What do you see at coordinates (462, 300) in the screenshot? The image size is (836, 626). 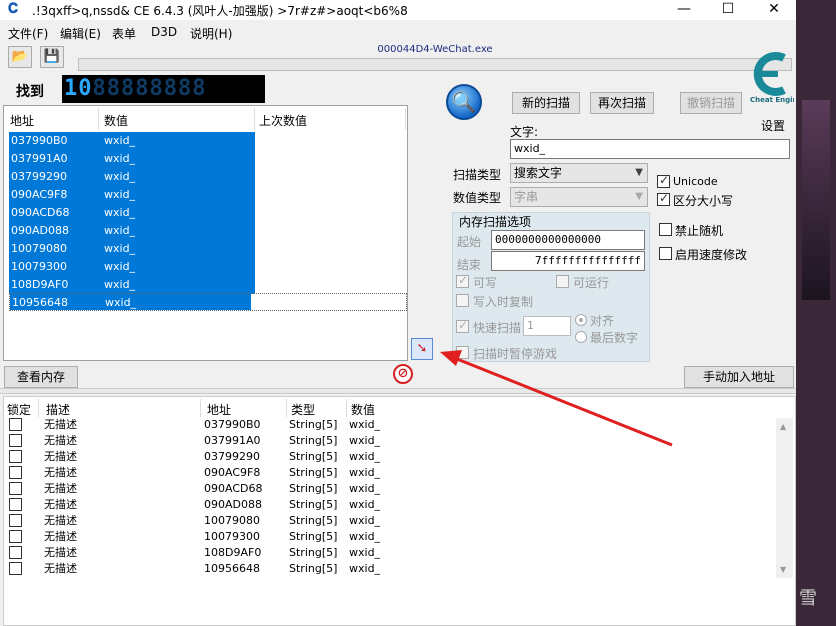 I see `copy-on-write-checkbox` at bounding box center [462, 300].